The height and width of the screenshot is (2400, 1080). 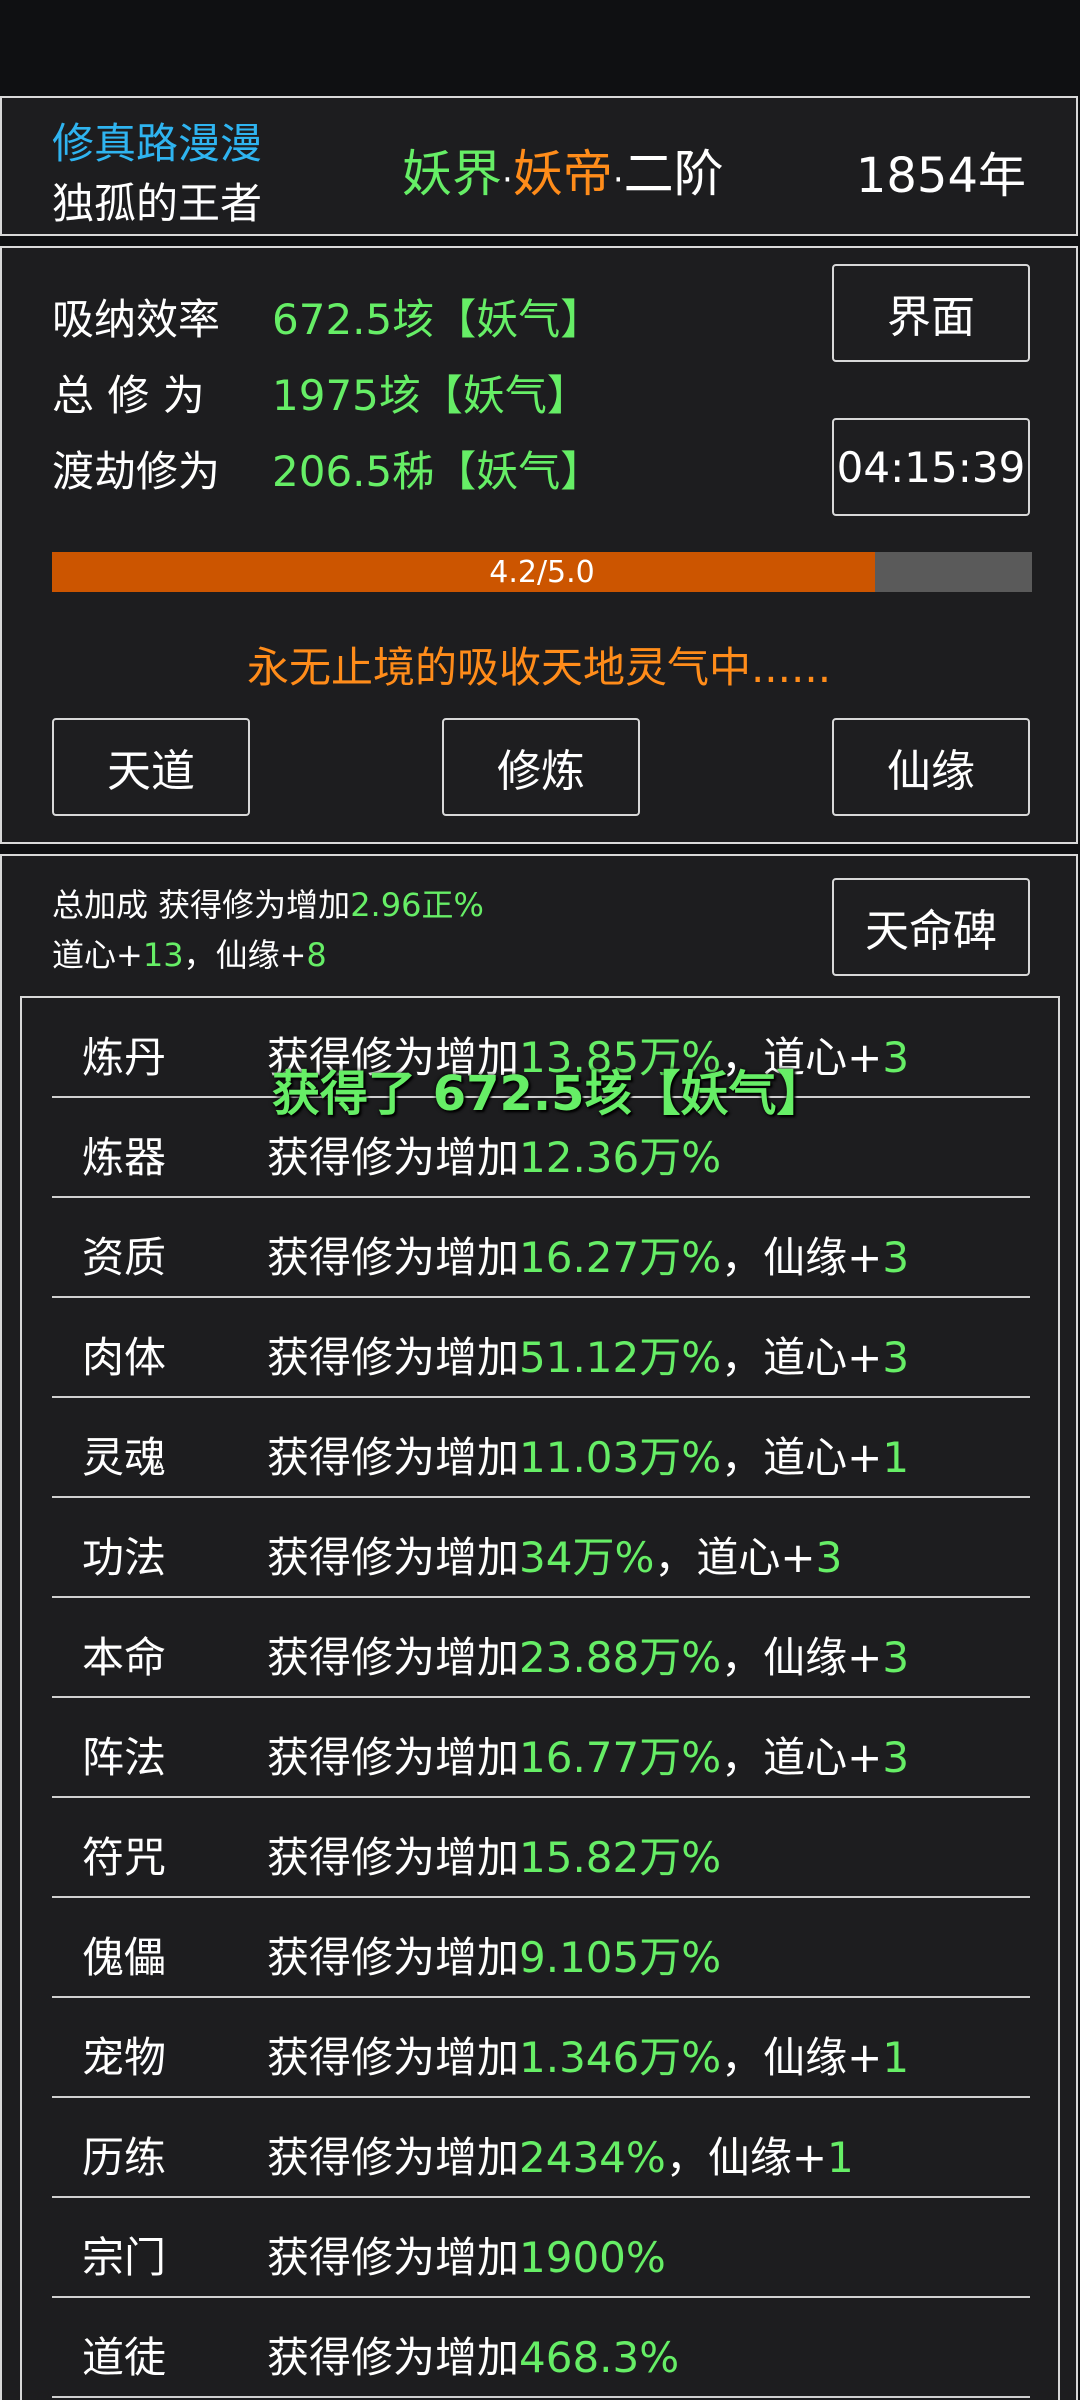 I want to click on bonus-row: 阵法 获得修为增加16.77万%，道心+3, so click(x=541, y=1748).